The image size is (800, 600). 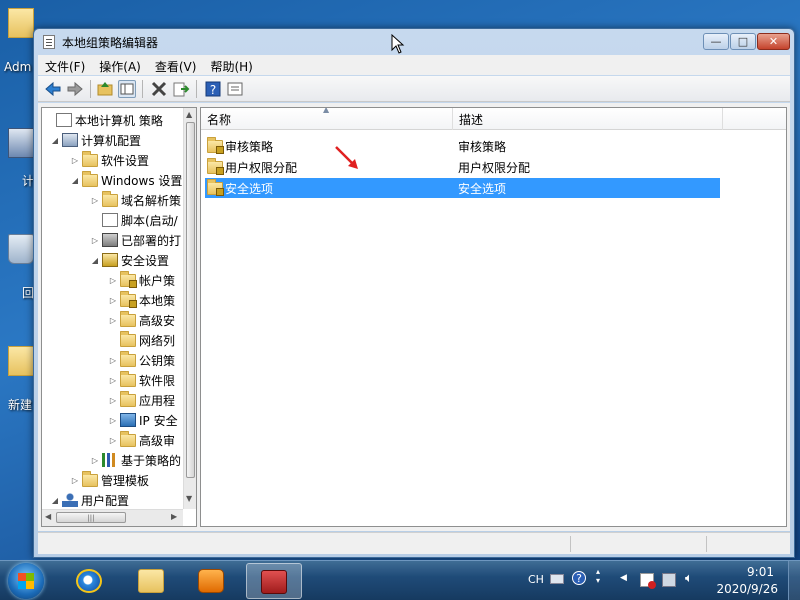 I want to click on close-button: ✕, so click(x=773, y=41).